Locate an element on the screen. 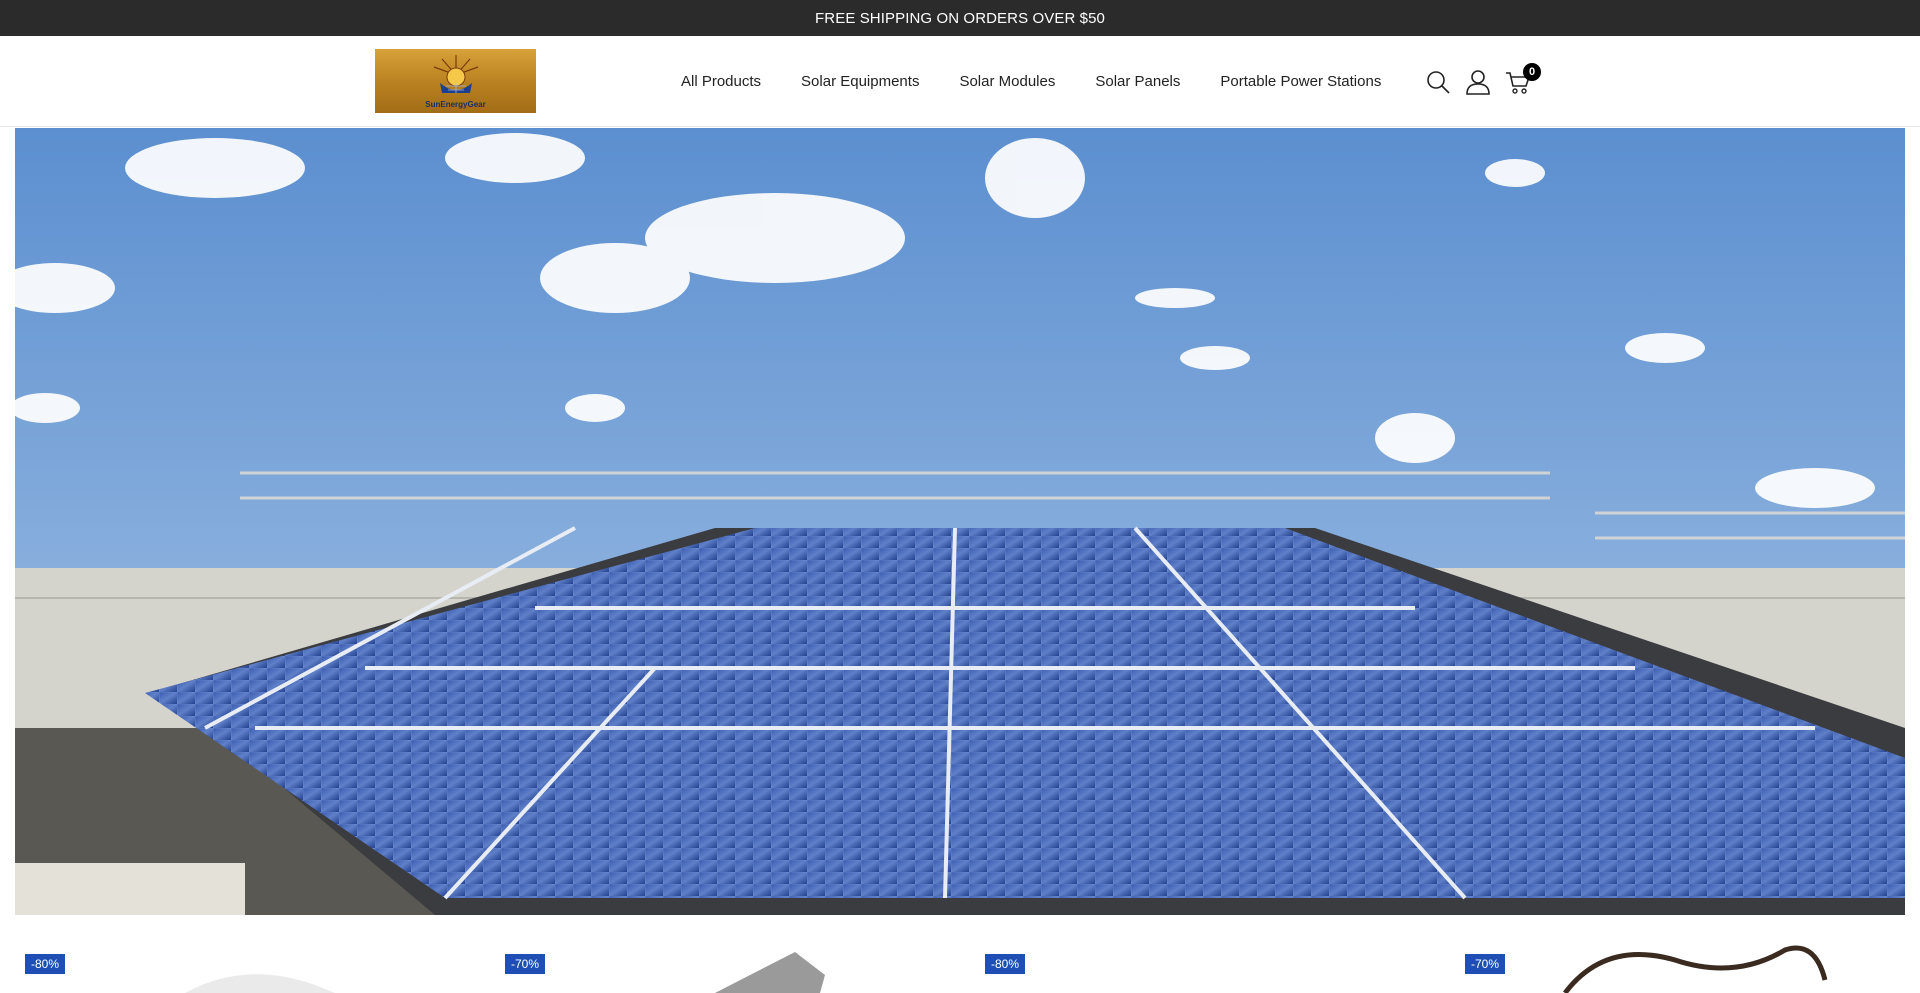  nav-item-solar-panels: Solar Panels is located at coordinates (1137, 81).